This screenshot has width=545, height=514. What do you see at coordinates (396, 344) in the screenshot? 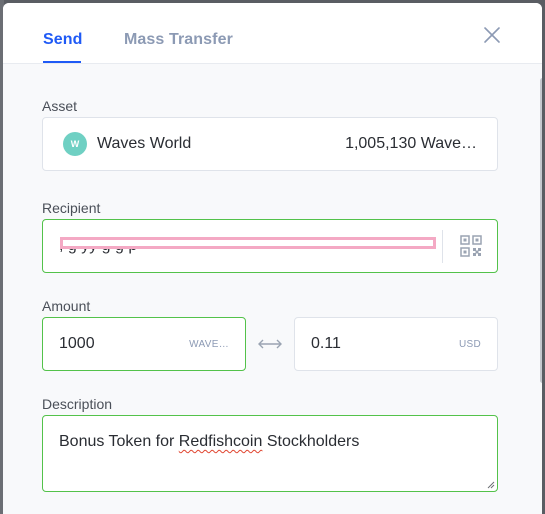
I see `usd-amount-field: 0.11 USD` at bounding box center [396, 344].